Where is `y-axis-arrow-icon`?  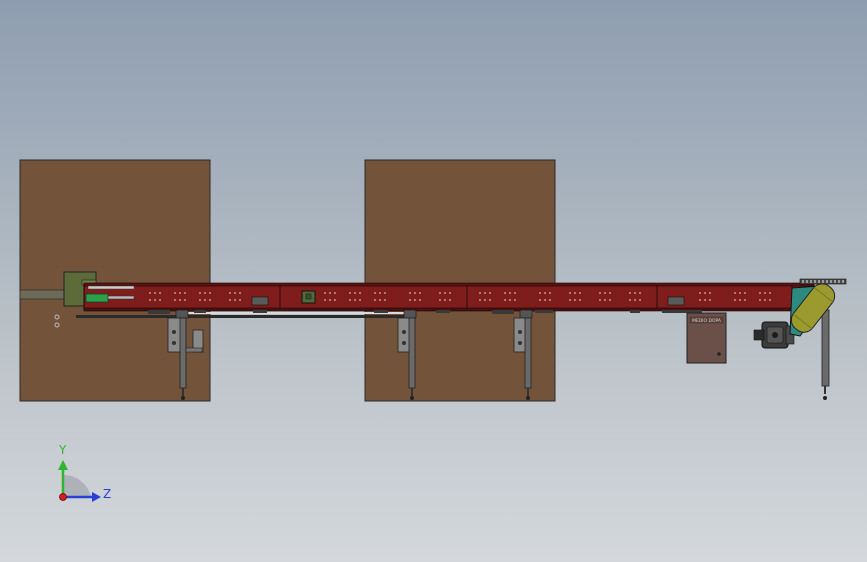 y-axis-arrow-icon is located at coordinates (63, 465).